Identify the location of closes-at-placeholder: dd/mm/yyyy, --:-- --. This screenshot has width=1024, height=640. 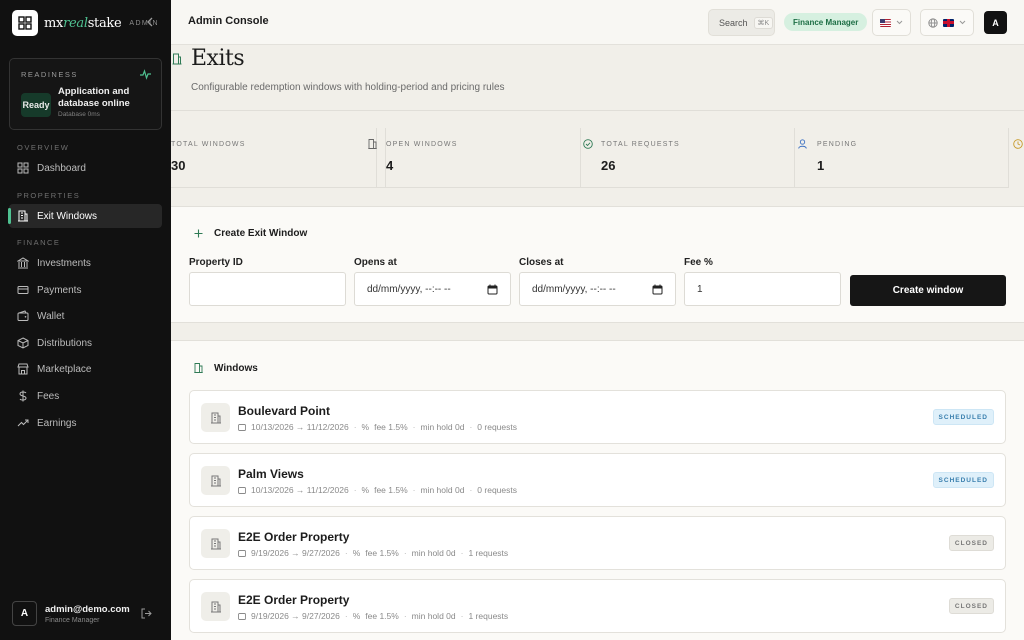
(574, 289).